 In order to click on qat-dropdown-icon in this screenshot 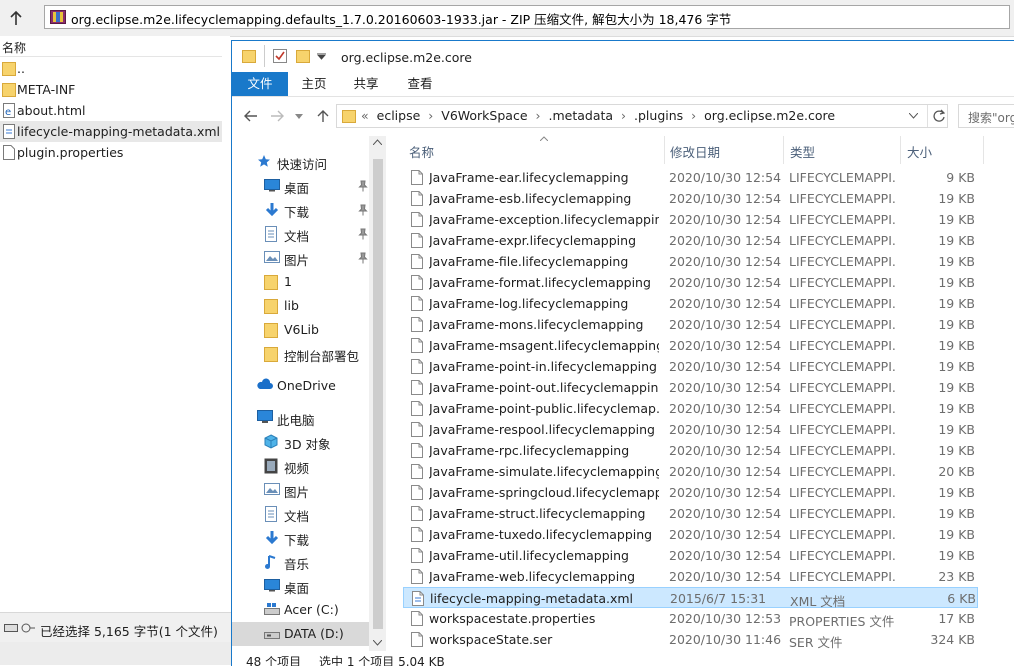, I will do `click(321, 56)`.